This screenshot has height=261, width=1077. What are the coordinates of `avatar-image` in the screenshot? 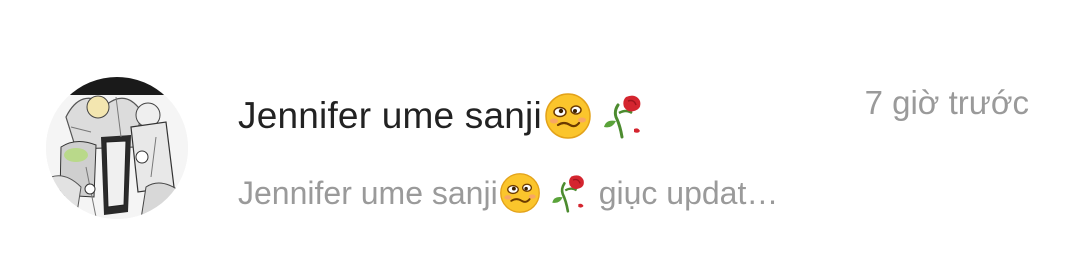 It's located at (117, 148).